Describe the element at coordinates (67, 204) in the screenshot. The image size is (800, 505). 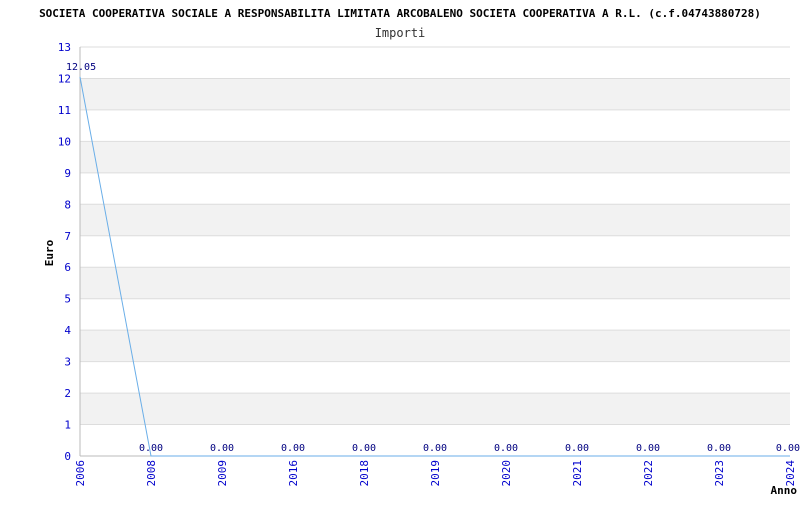
I see `y-tick-label: 8` at that location.